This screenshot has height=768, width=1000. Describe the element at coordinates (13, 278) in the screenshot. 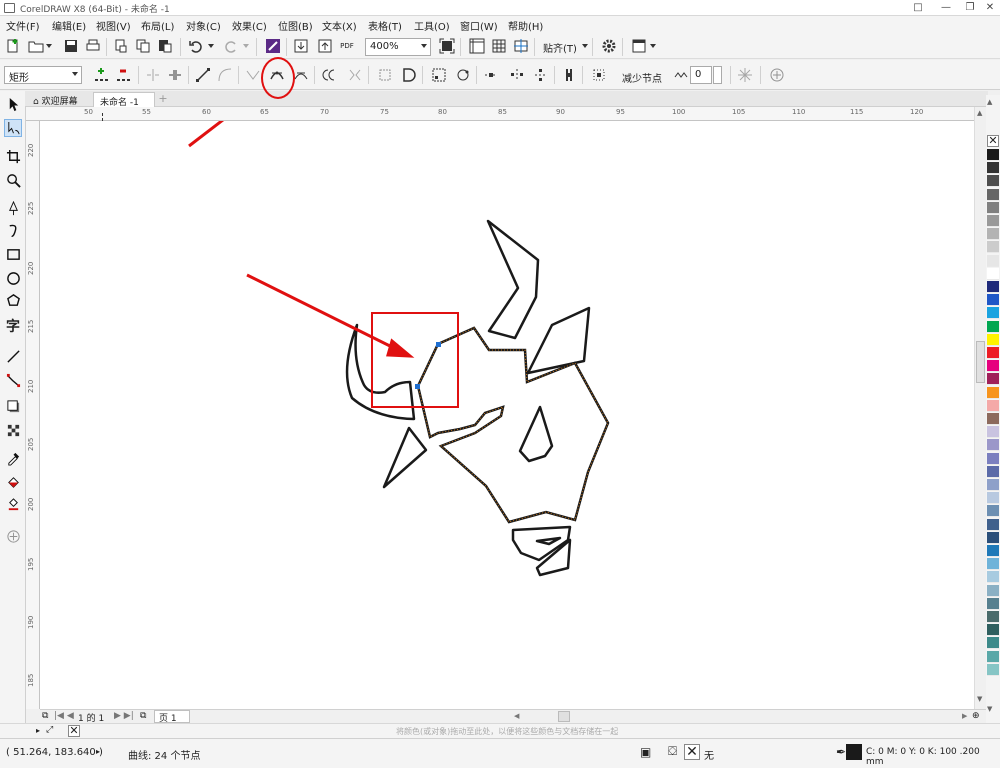

I see `ellipse-tool-icon` at that location.